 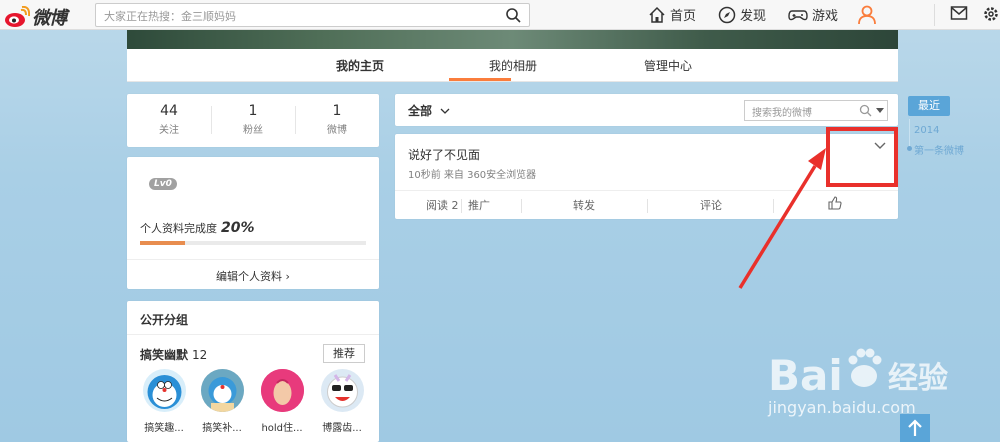 What do you see at coordinates (842, 407) in the screenshot?
I see `watermark-url: jingyan.baidu.com` at bounding box center [842, 407].